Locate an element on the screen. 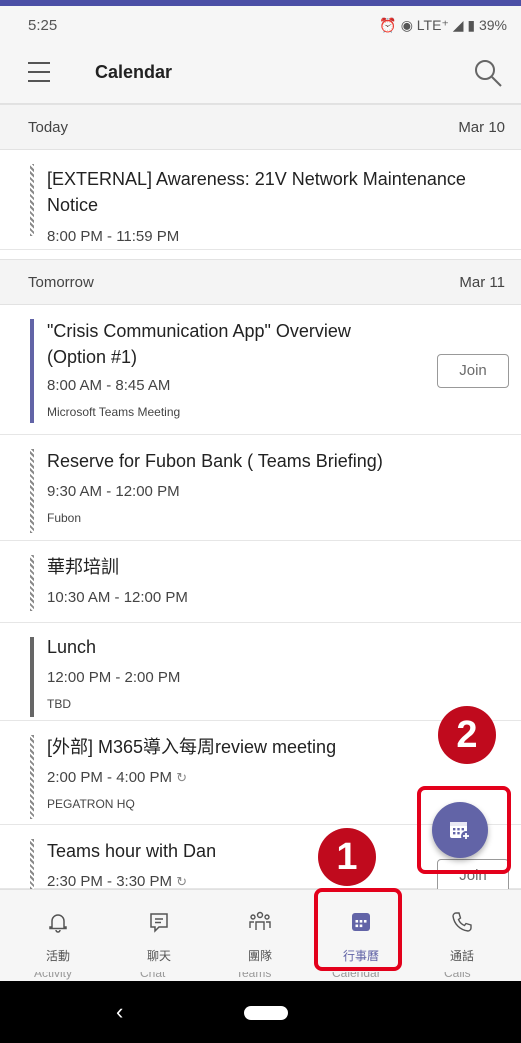 The width and height of the screenshot is (521, 1043). day-header-today: Today Mar 10 is located at coordinates (260, 127).